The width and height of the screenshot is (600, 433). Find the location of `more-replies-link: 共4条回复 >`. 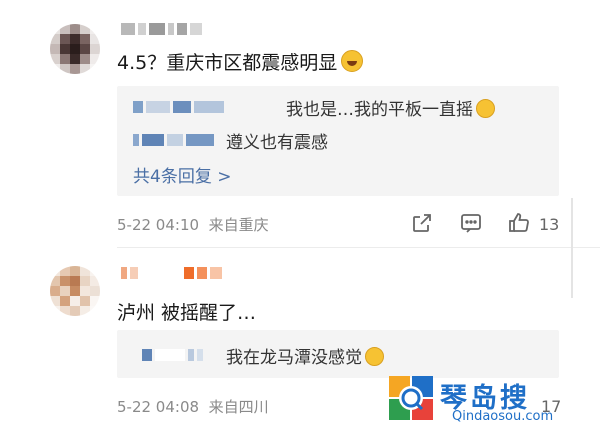

more-replies-link: 共4条回复 > is located at coordinates (182, 174).